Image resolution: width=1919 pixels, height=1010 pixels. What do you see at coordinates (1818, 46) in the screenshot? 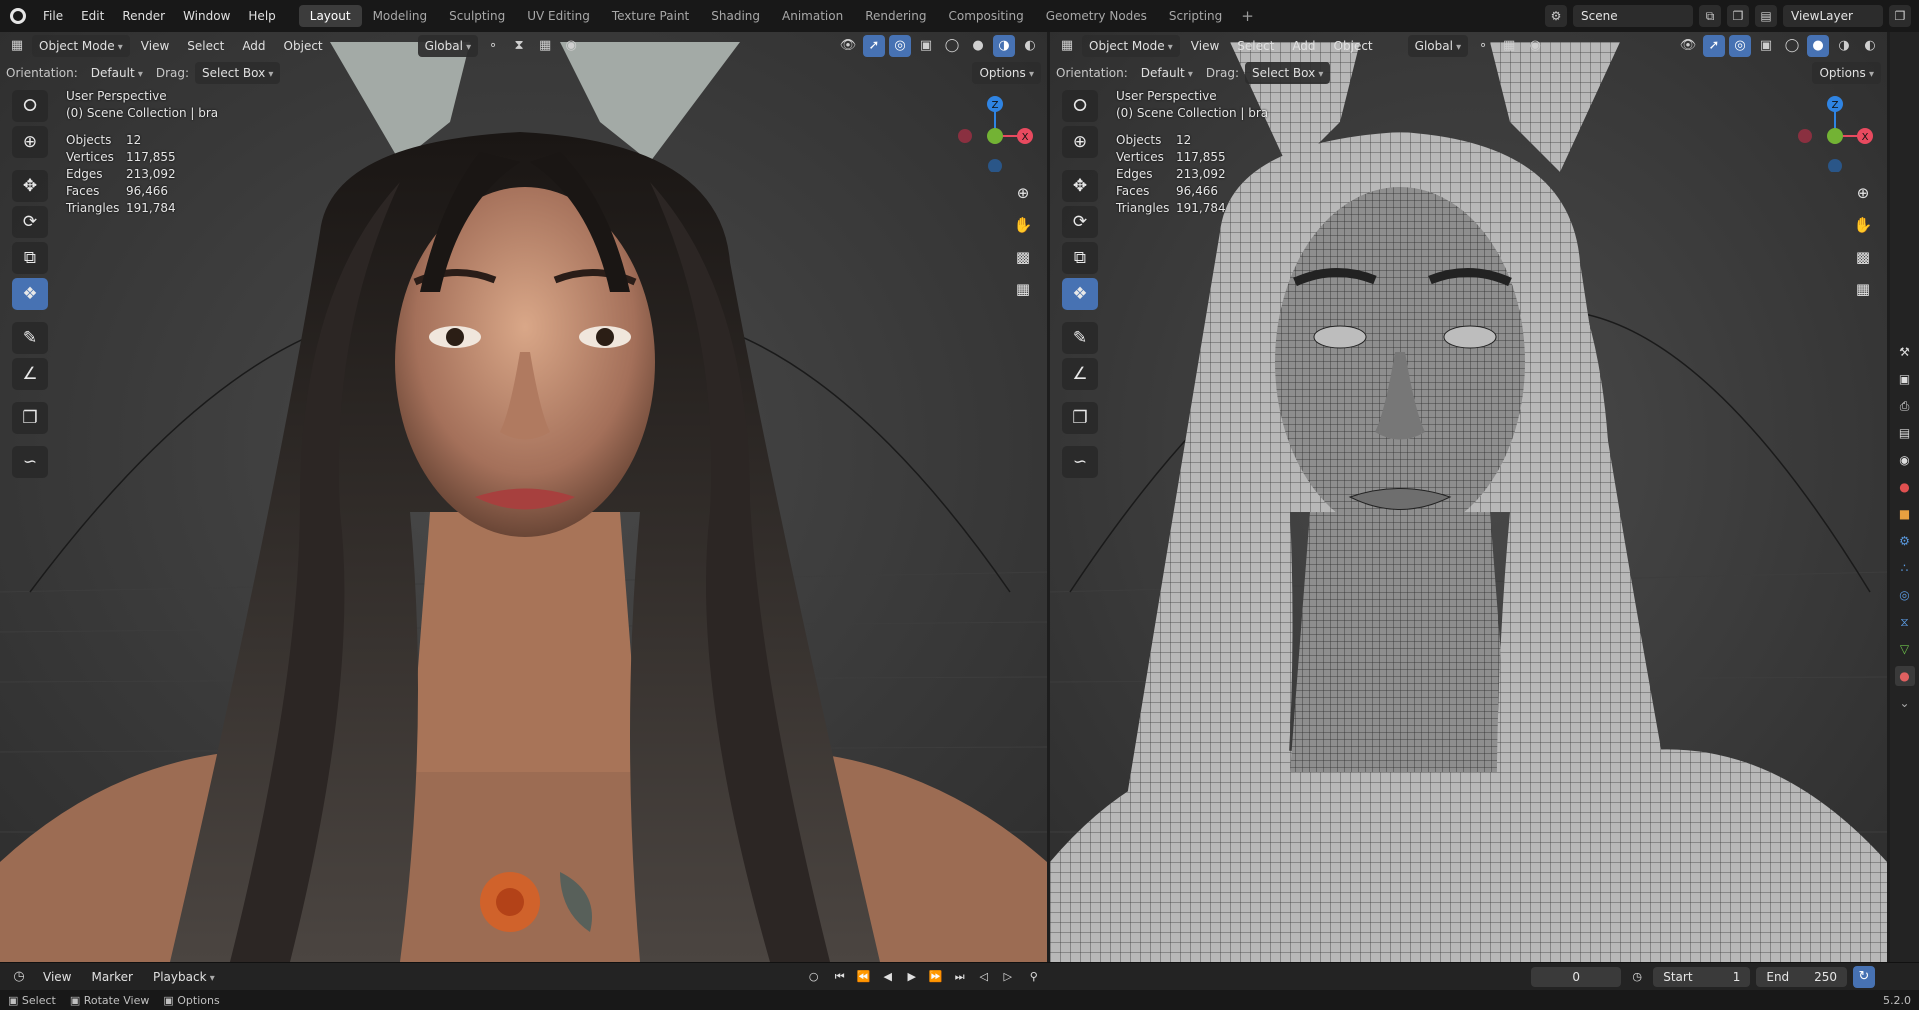
I see `solid-shading-icon: ●` at bounding box center [1818, 46].